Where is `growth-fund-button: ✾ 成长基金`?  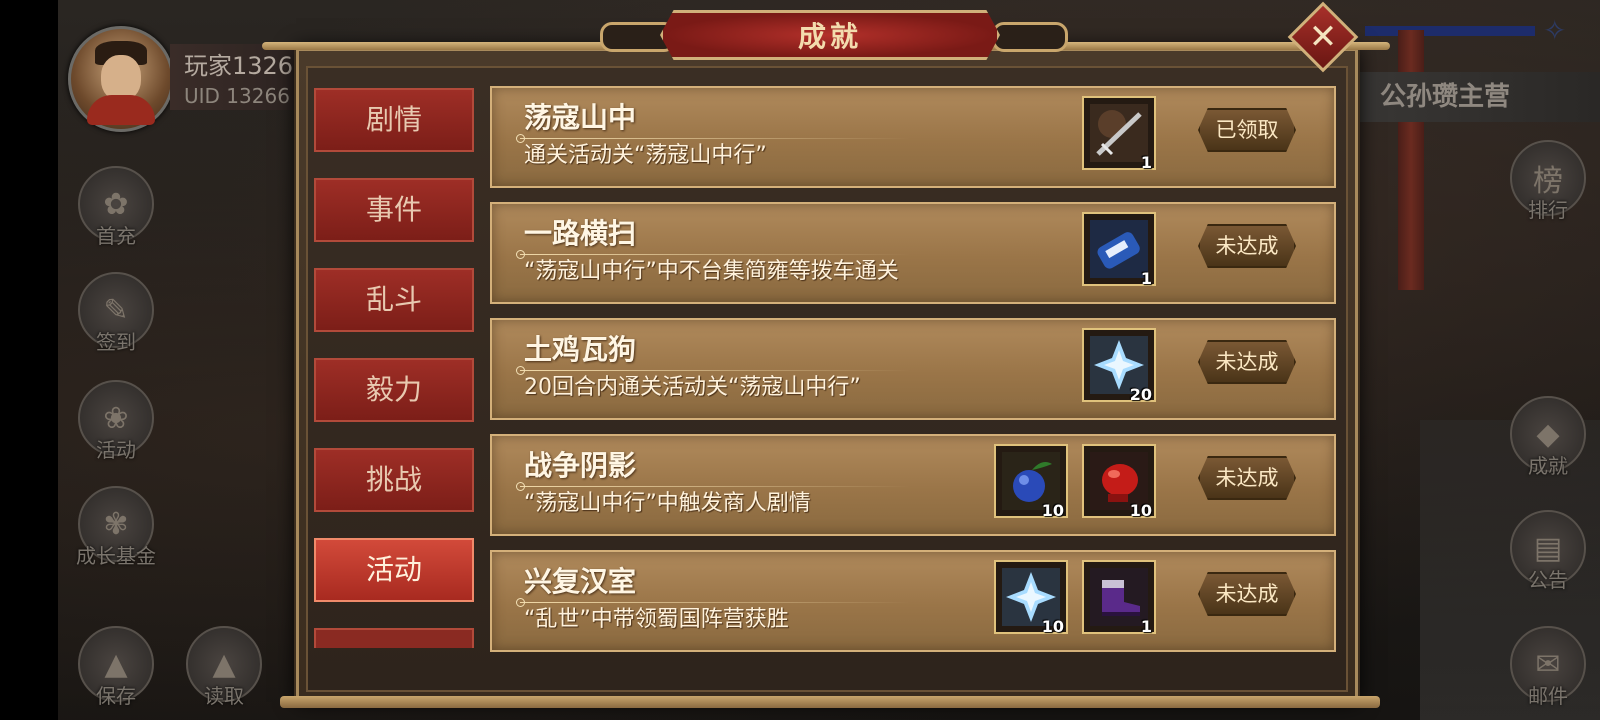
growth-fund-button: ✾ 成长基金 is located at coordinates (116, 527).